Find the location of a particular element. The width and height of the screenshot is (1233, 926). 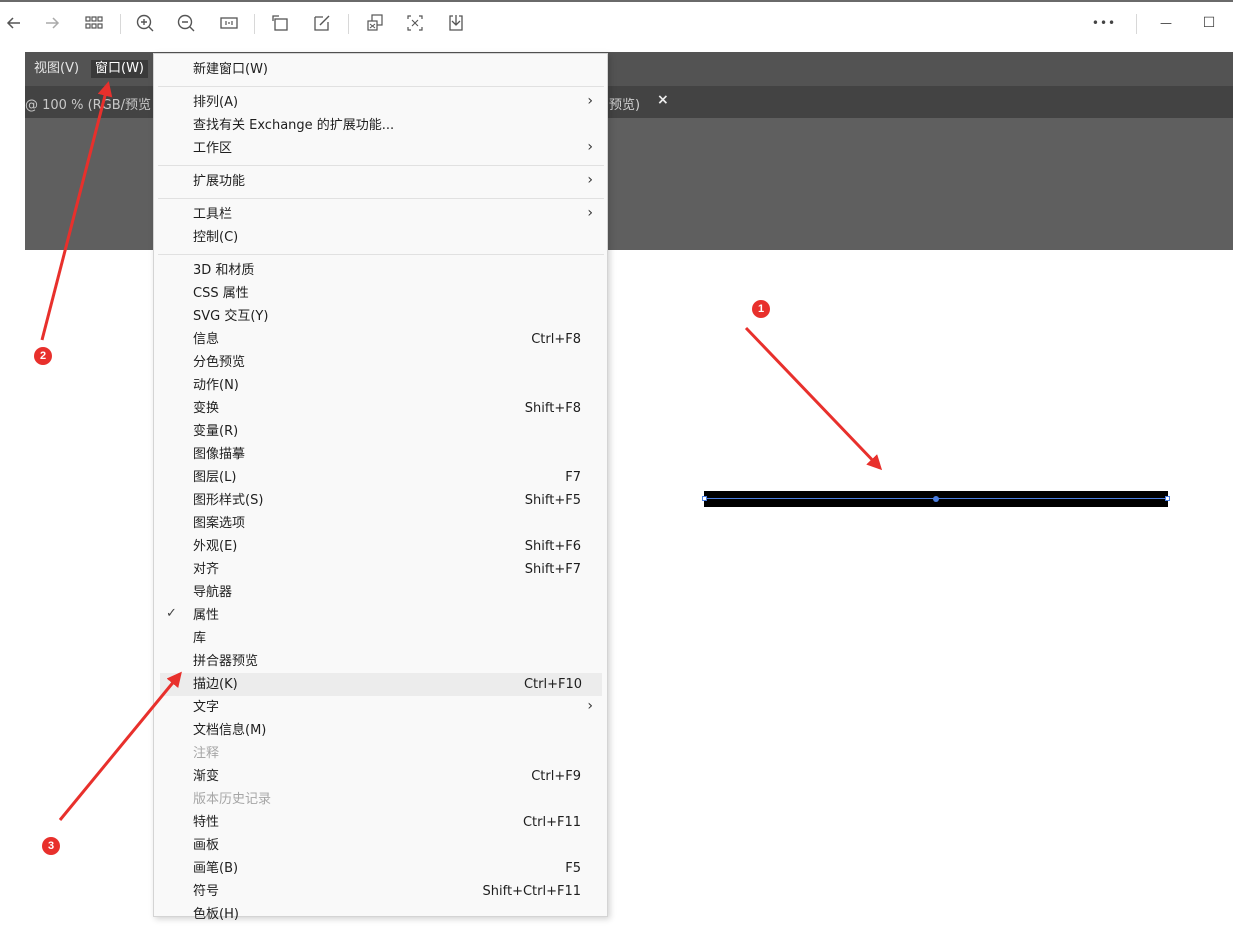

menu-item: ✓ 属性 is located at coordinates (380, 615).